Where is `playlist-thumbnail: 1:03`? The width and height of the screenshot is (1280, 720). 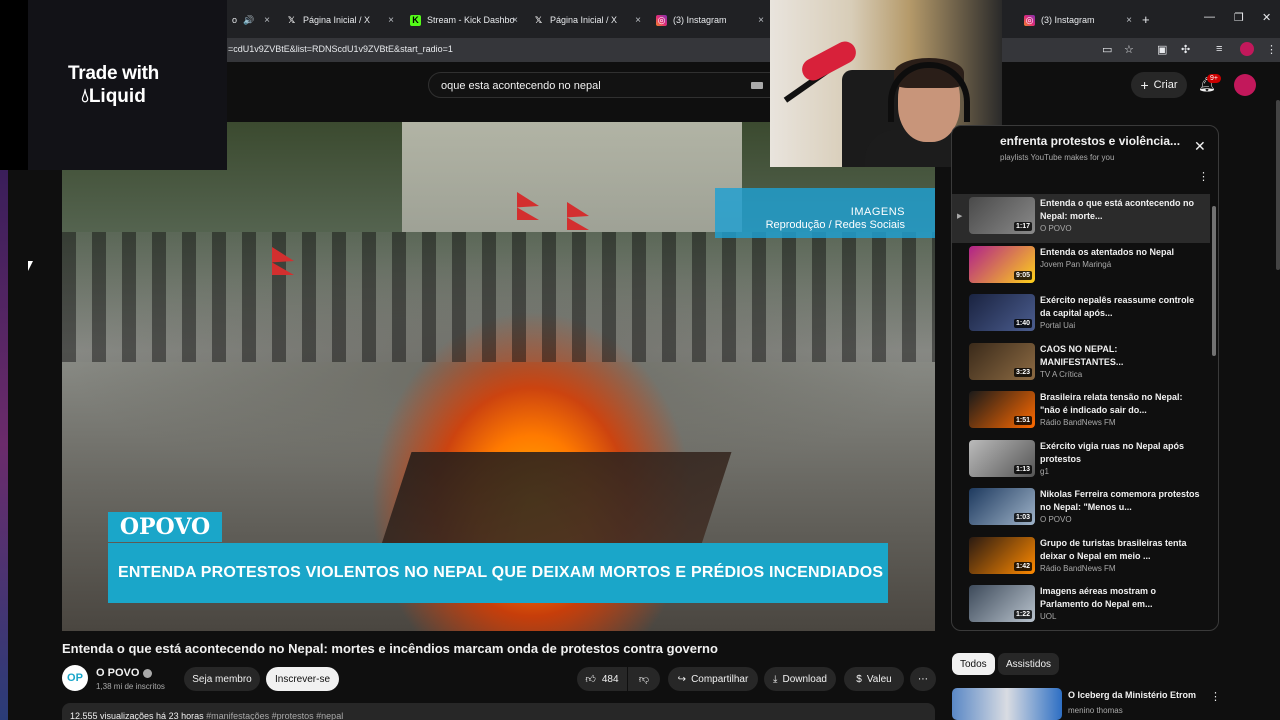
playlist-thumbnail: 1:03 is located at coordinates (1002, 506).